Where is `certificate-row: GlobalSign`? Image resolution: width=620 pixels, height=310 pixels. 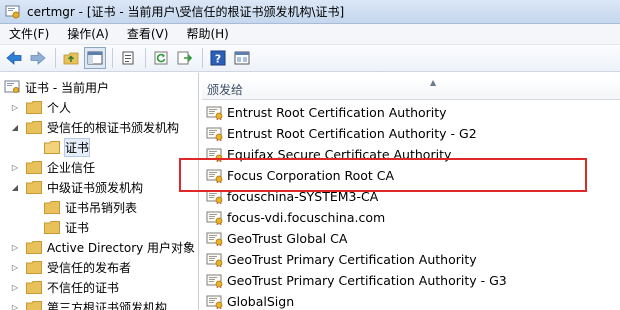 certificate-row: GlobalSign is located at coordinates (250, 300).